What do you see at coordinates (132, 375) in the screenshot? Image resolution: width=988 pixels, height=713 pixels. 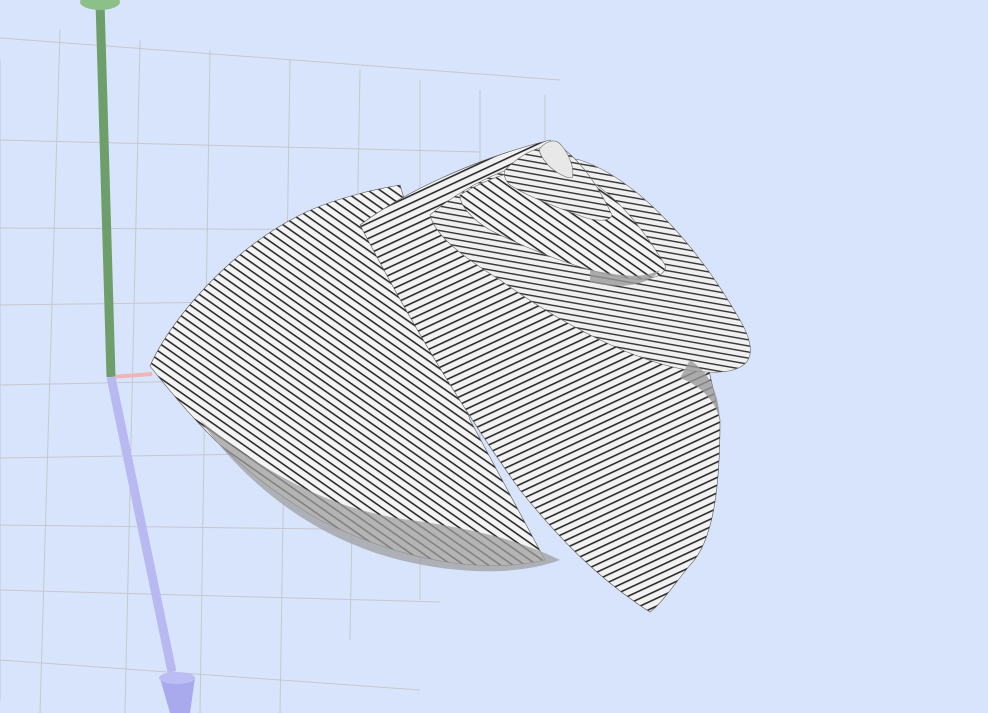 I see `x-axis-arrow-icon` at bounding box center [132, 375].